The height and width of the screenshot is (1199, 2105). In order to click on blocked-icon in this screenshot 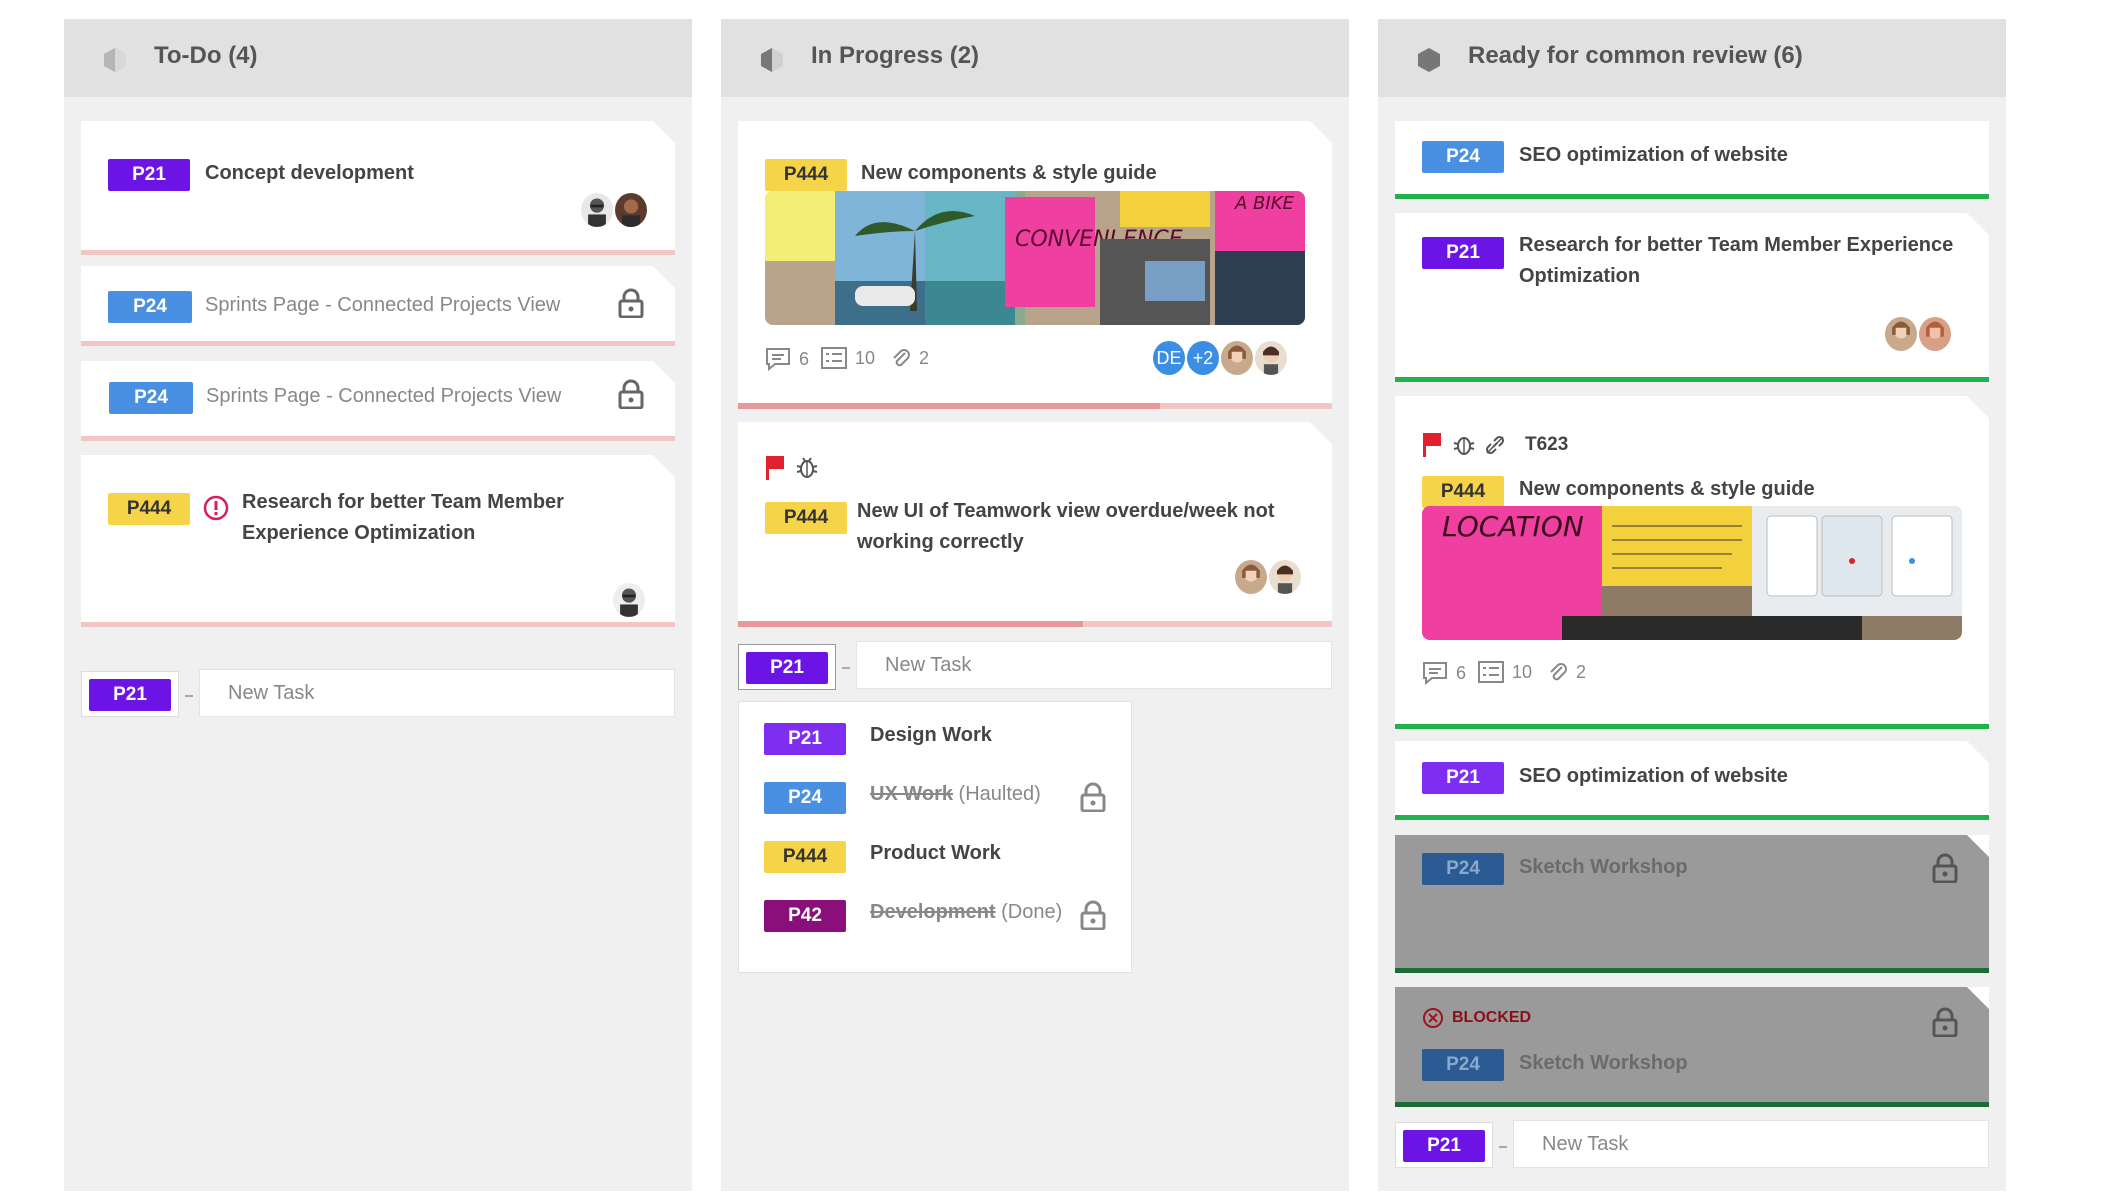, I will do `click(1433, 1018)`.